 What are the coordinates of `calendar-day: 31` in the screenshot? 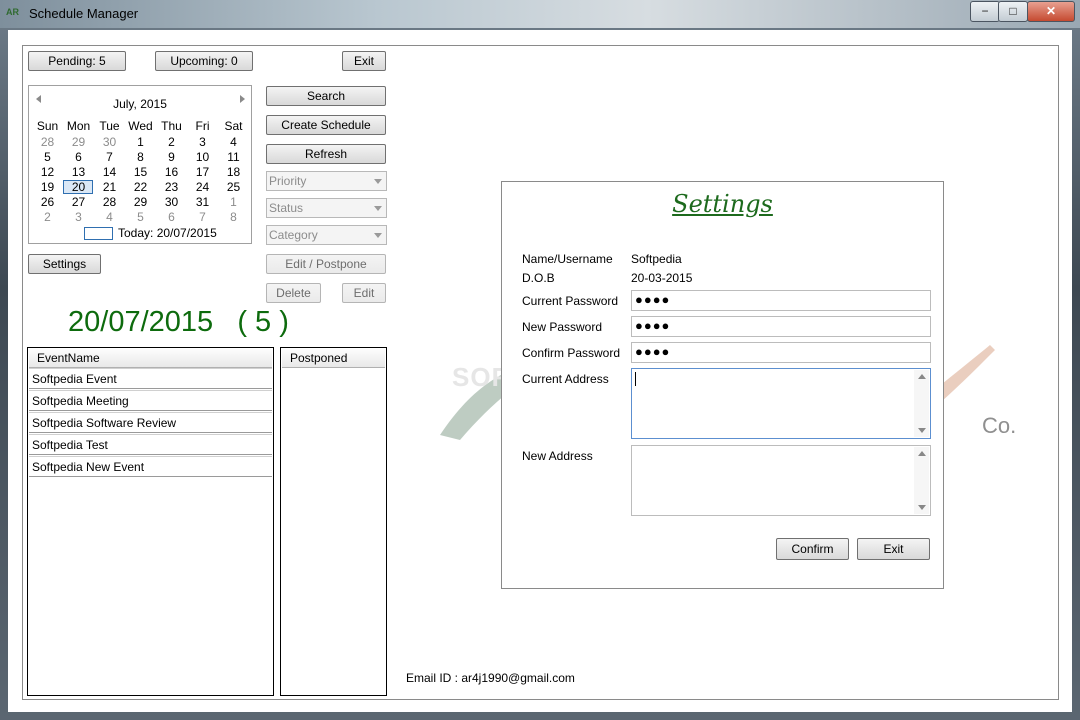 It's located at (202, 202).